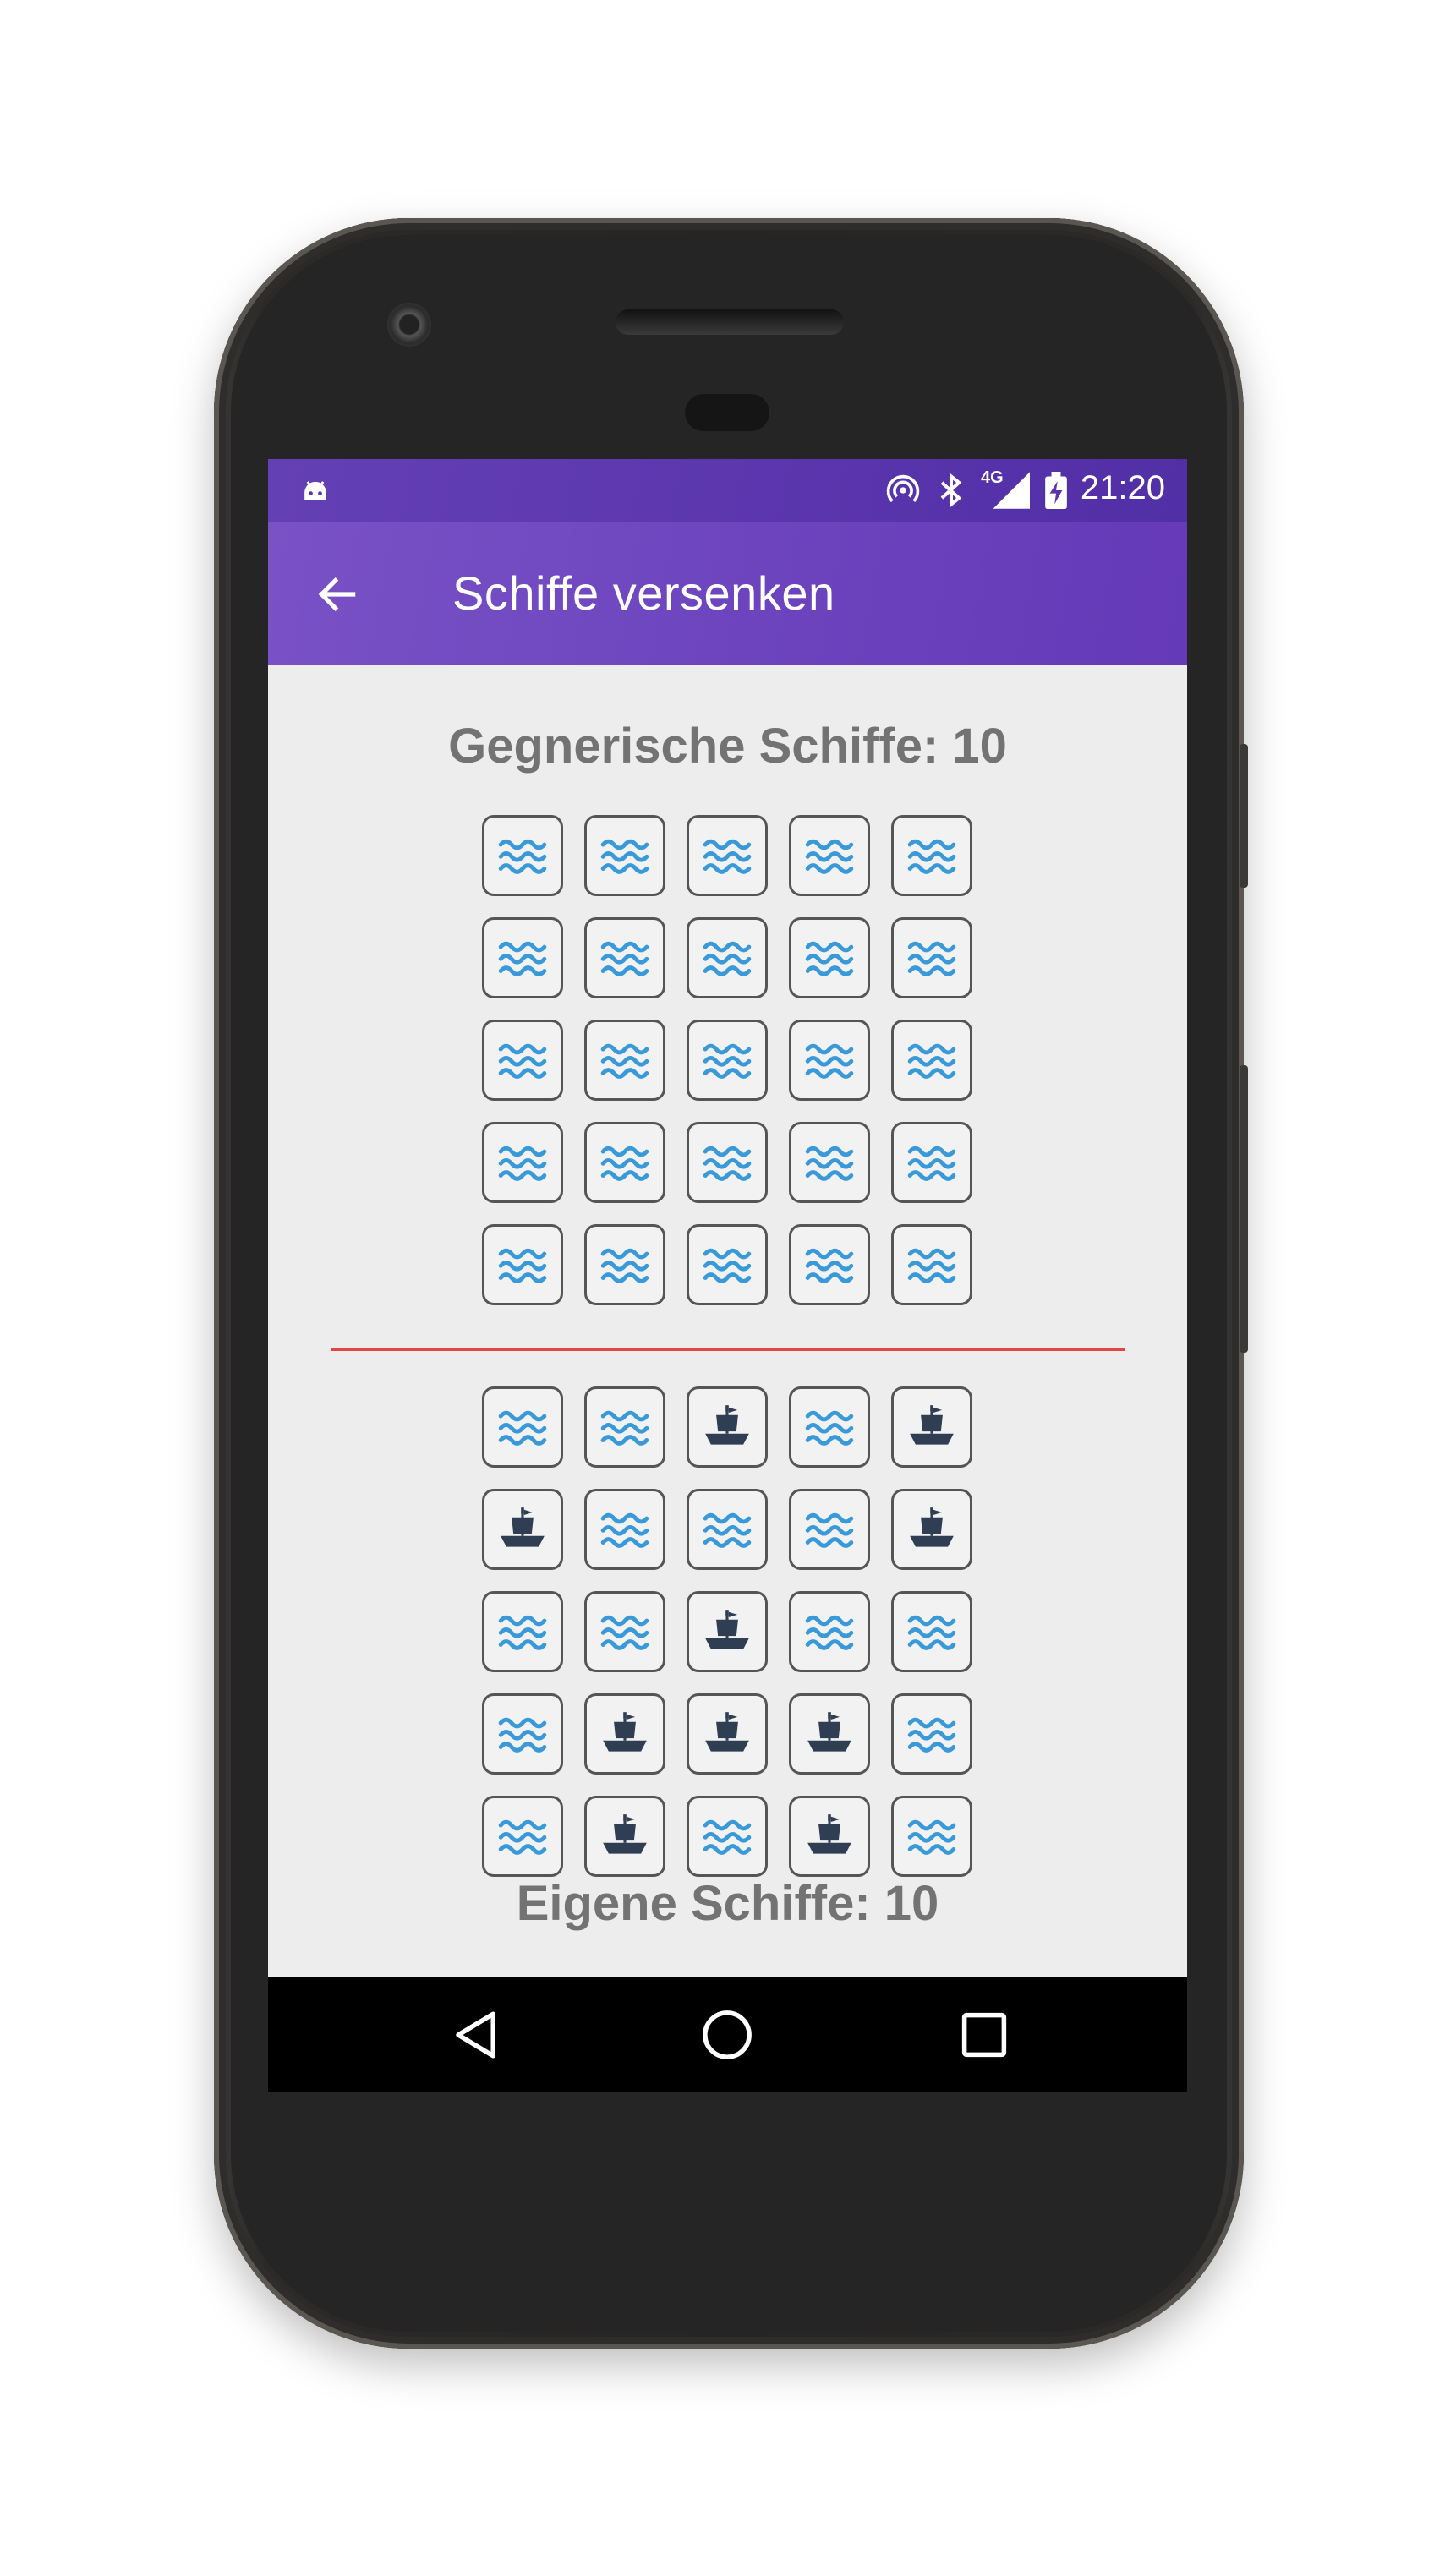 This screenshot has width=1456, height=2576. I want to click on arrow-left-icon, so click(338, 595).